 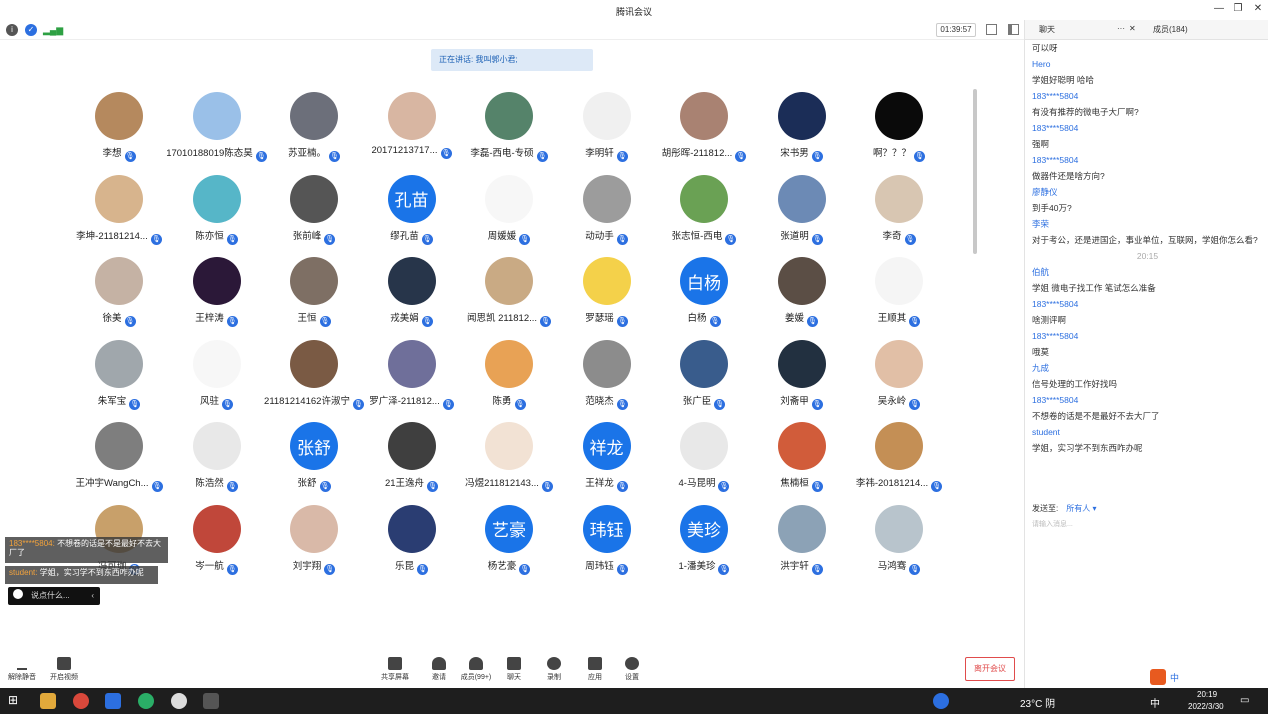 What do you see at coordinates (119, 212) in the screenshot?
I see `participant-tile: 李坤-21181214... 🎙` at bounding box center [119, 212].